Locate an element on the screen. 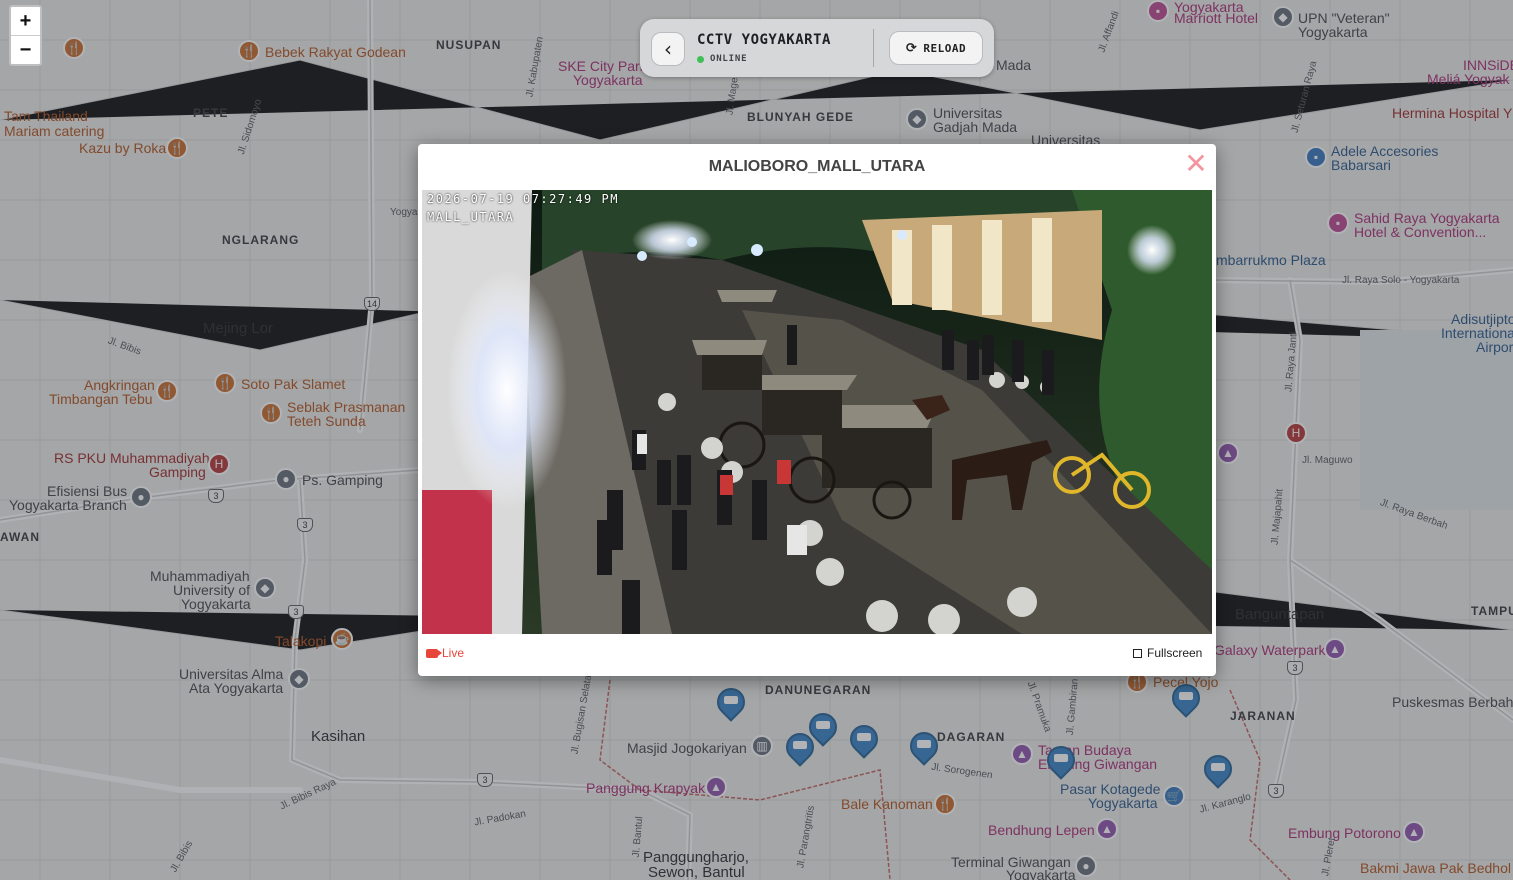 This screenshot has height=880, width=1513. reload-button: ⟳ RELOAD is located at coordinates (936, 48).